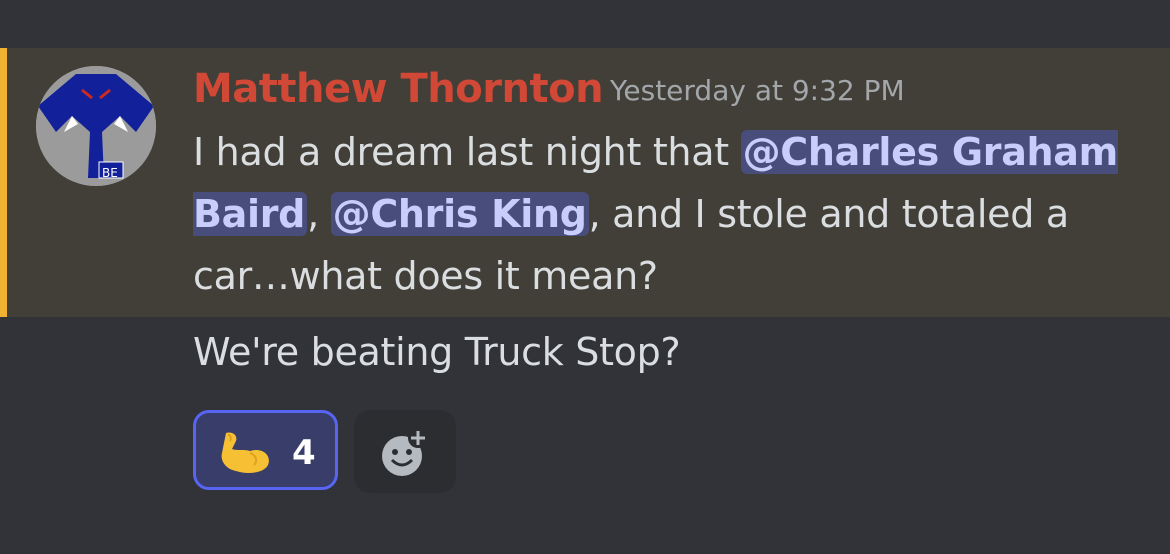 The width and height of the screenshot is (1170, 554). I want to click on reaction-button: 4, so click(265, 450).